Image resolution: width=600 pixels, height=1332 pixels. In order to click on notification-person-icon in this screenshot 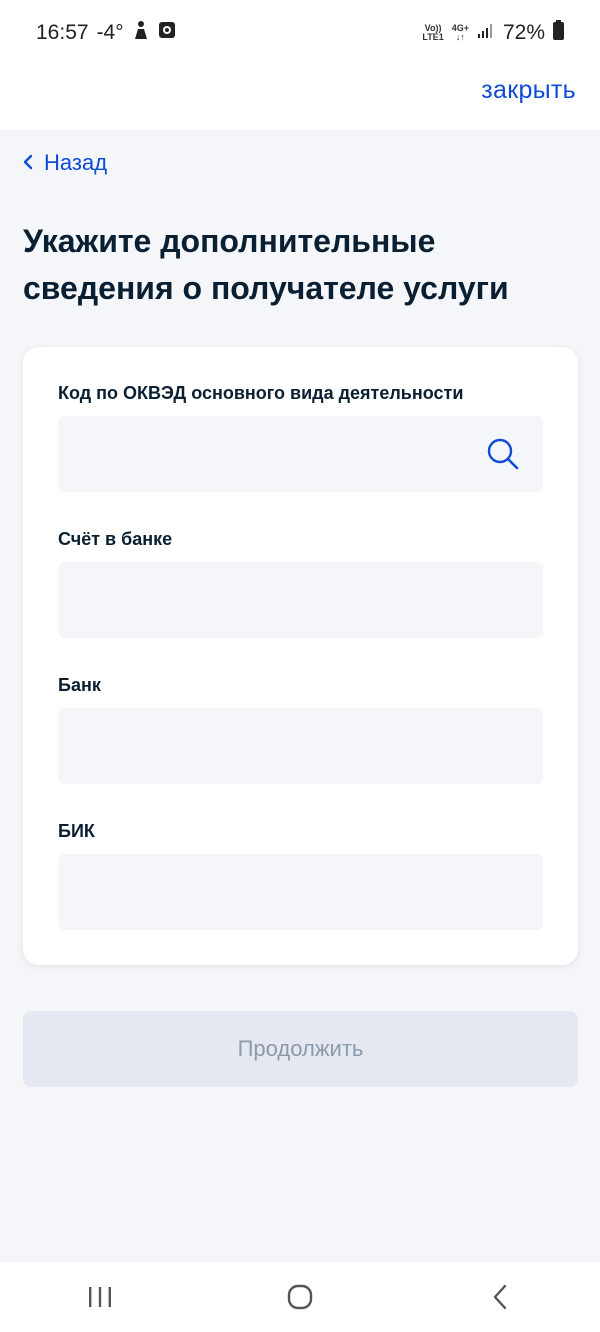, I will do `click(141, 33)`.